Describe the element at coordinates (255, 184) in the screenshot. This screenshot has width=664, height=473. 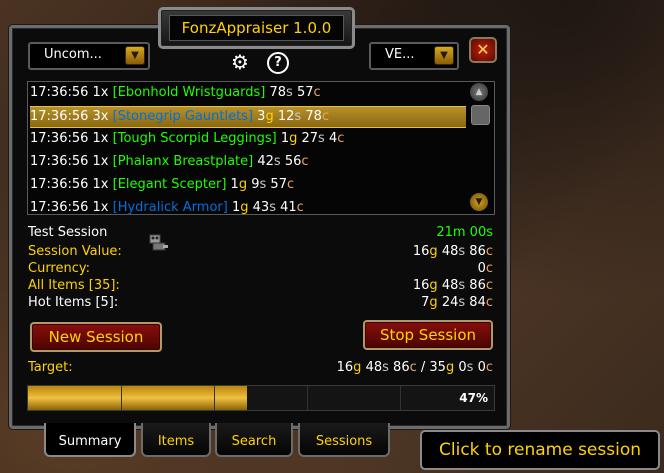
I see `coin-amount: 9` at that location.